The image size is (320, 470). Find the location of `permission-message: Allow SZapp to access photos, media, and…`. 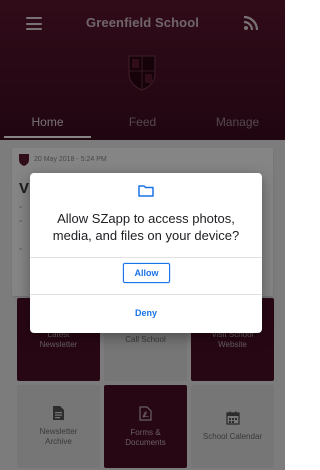

permission-message: Allow SZapp to access photos, media, and… is located at coordinates (146, 227).